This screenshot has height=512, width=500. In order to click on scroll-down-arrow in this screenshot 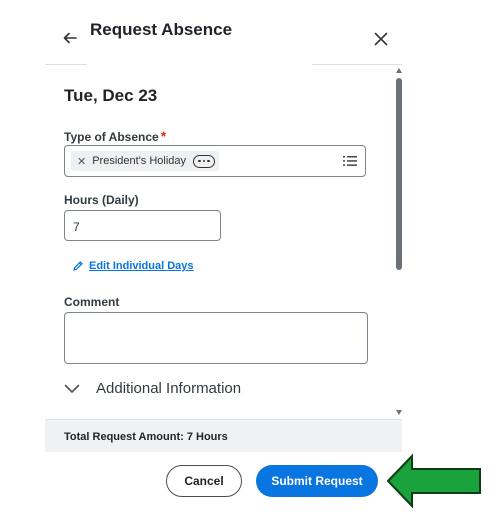, I will do `click(399, 412)`.